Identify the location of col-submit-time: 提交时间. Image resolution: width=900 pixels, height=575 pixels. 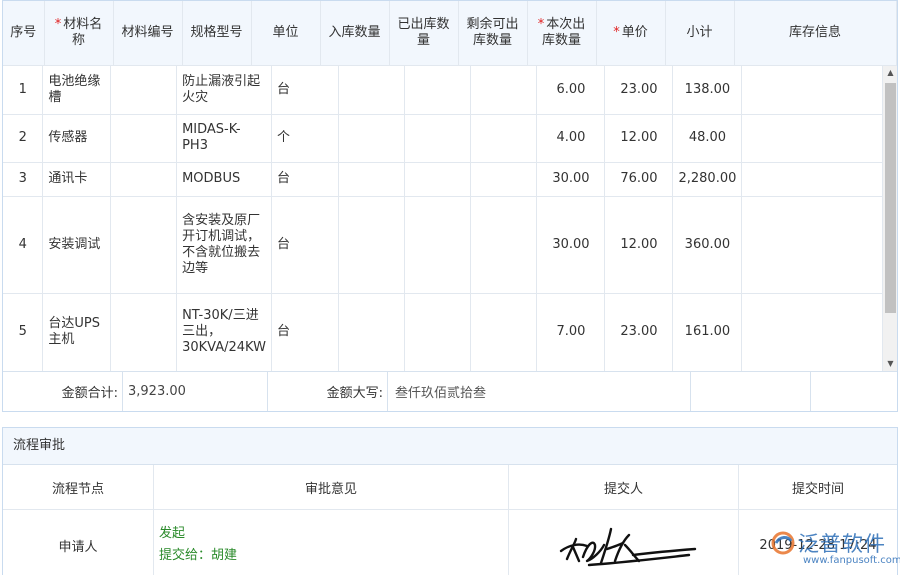
(817, 489).